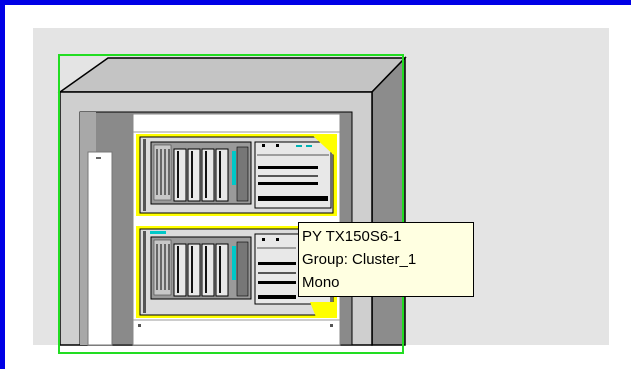  I want to click on tooltip-group: Group: Cluster_1, so click(359, 259).